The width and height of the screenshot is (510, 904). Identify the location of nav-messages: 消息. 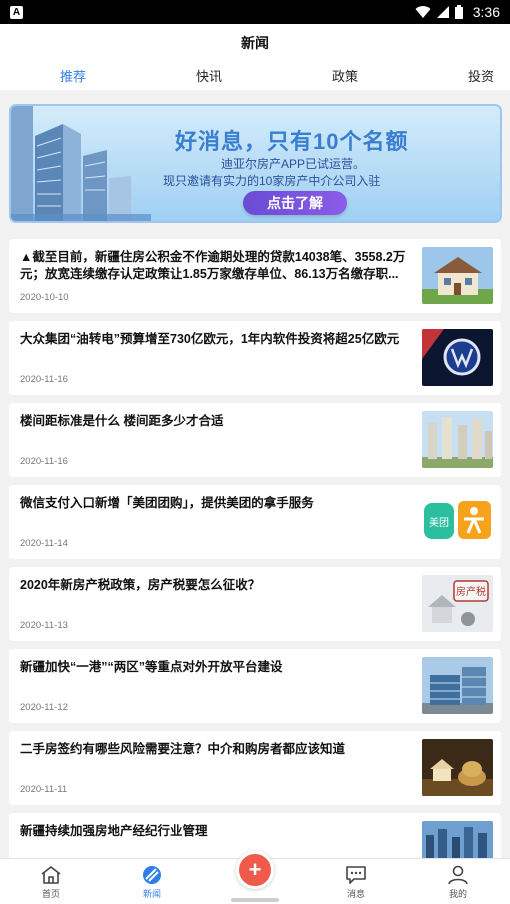
(356, 881).